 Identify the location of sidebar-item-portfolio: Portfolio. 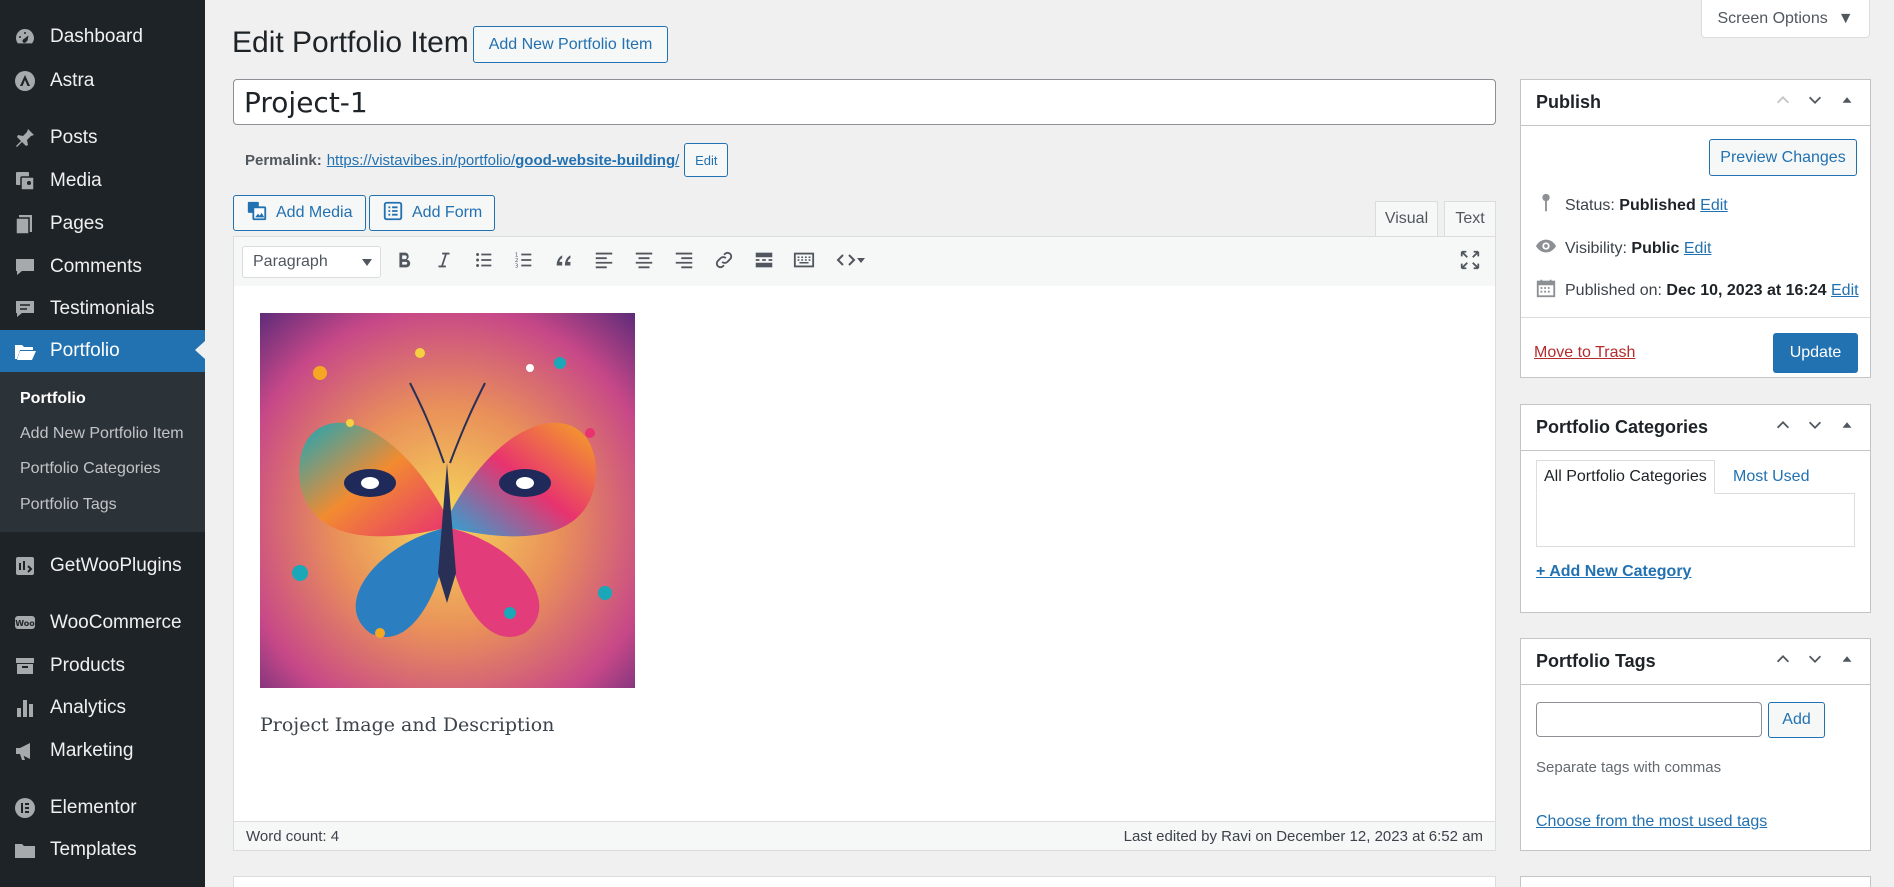
(102, 351).